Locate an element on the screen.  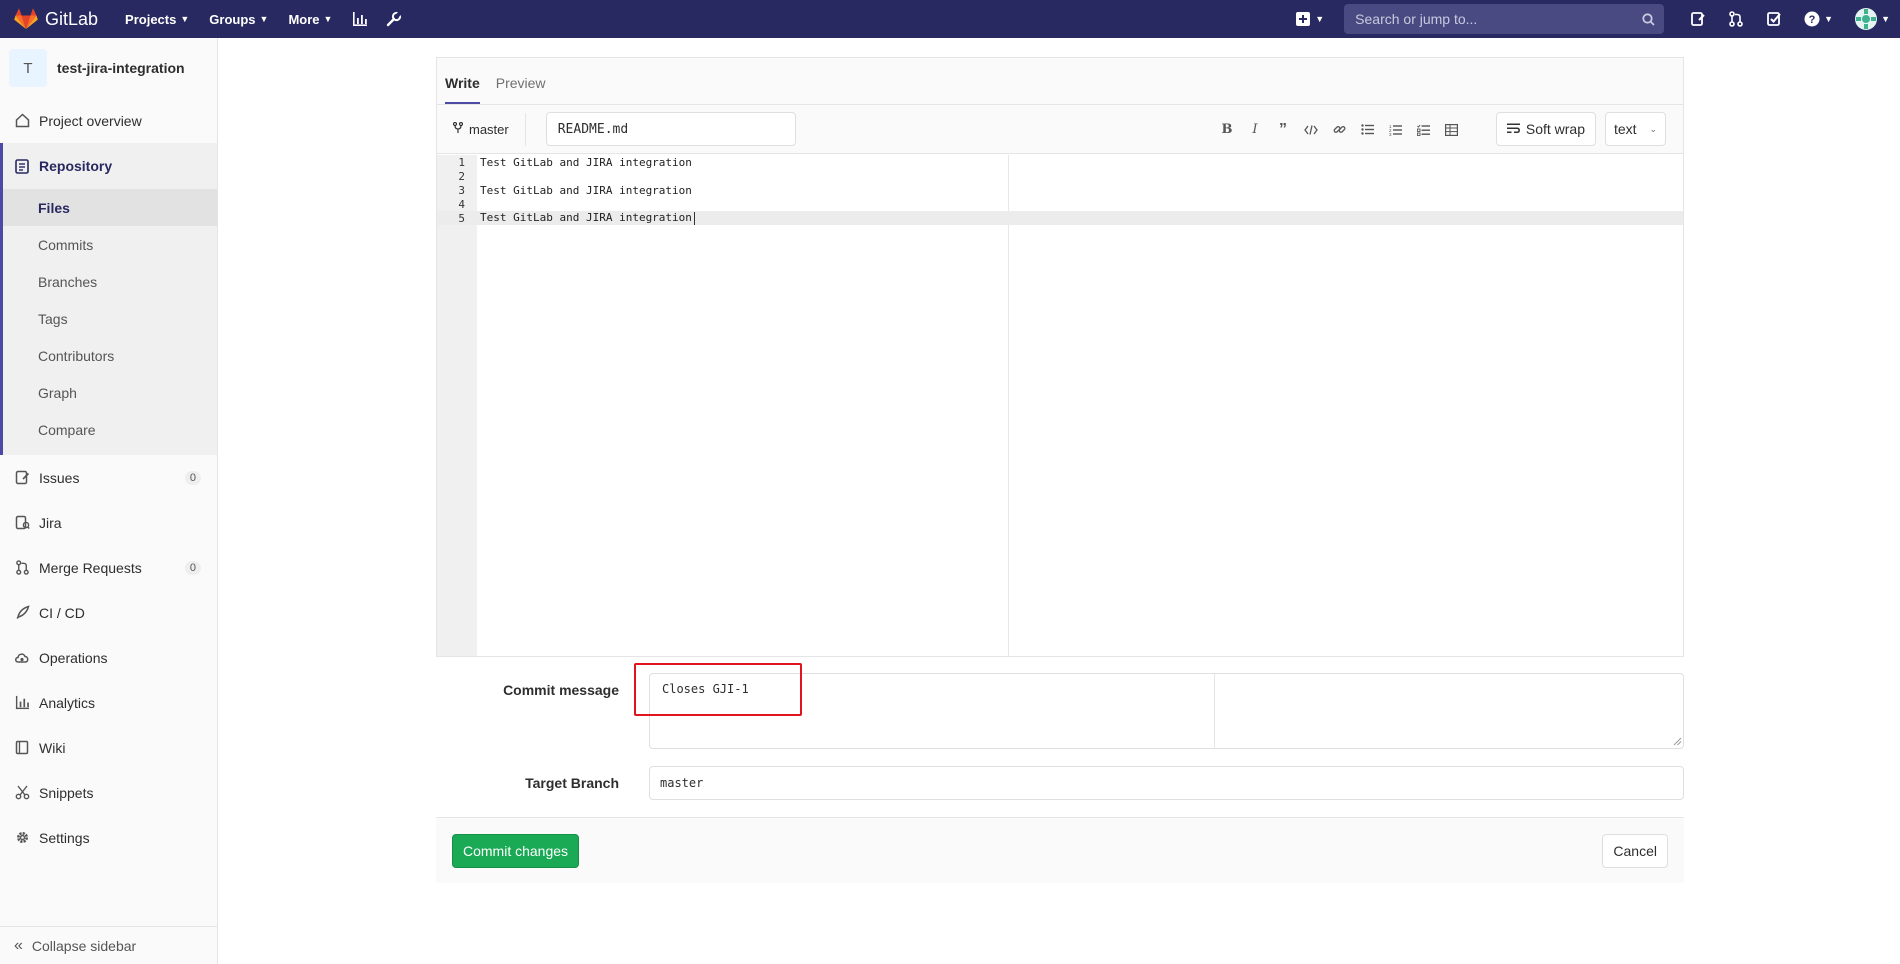
groups-menu: Groups ▼ is located at coordinates (238, 19).